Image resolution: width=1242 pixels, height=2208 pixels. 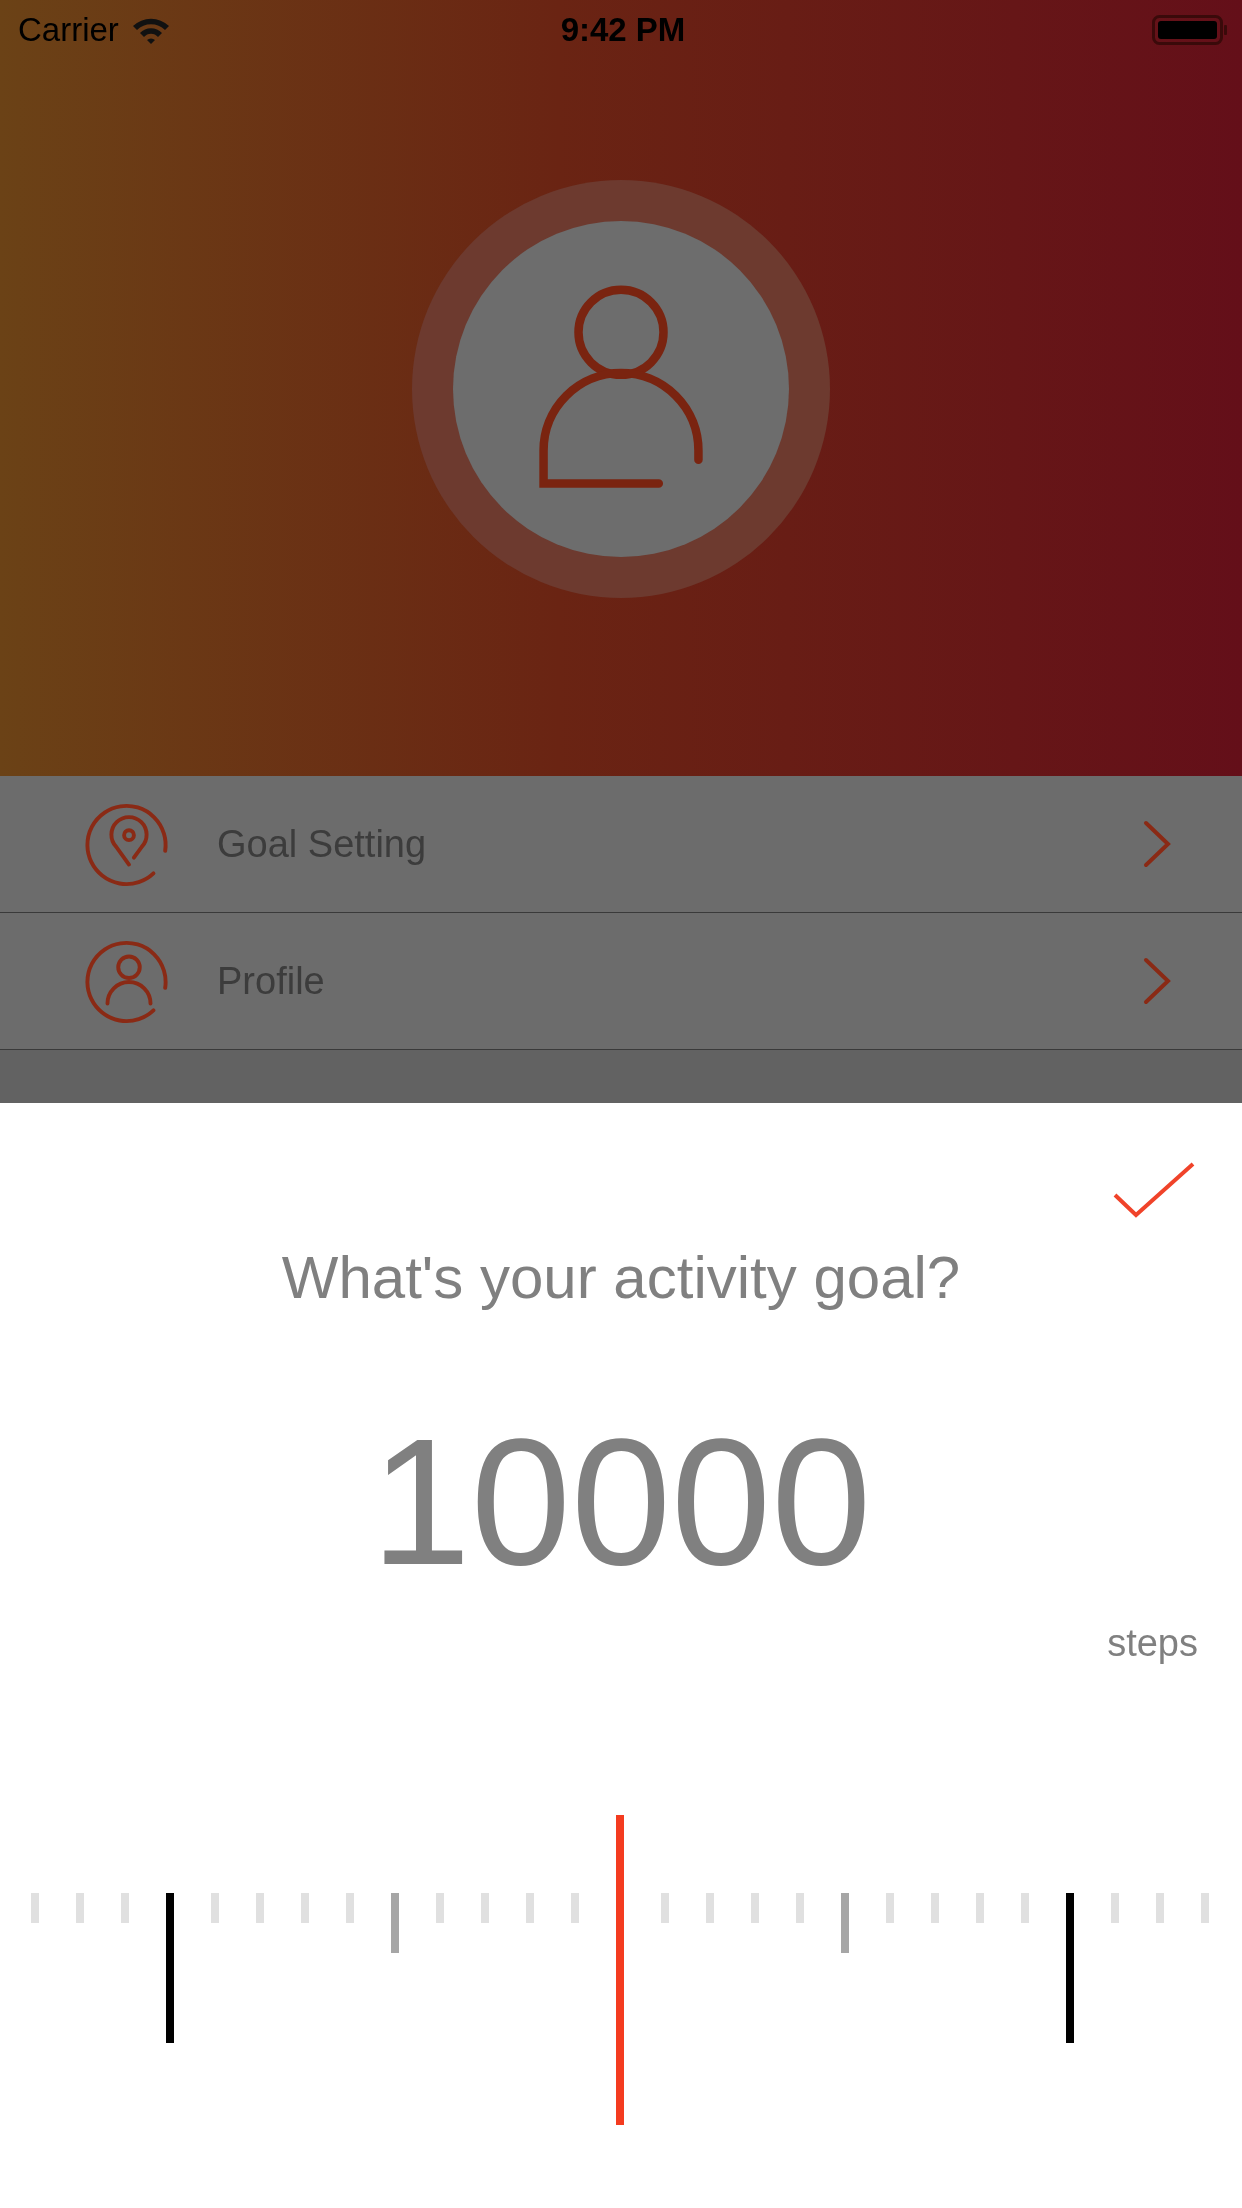 I want to click on sheet-title: What's your activity goal?, so click(x=621, y=1277).